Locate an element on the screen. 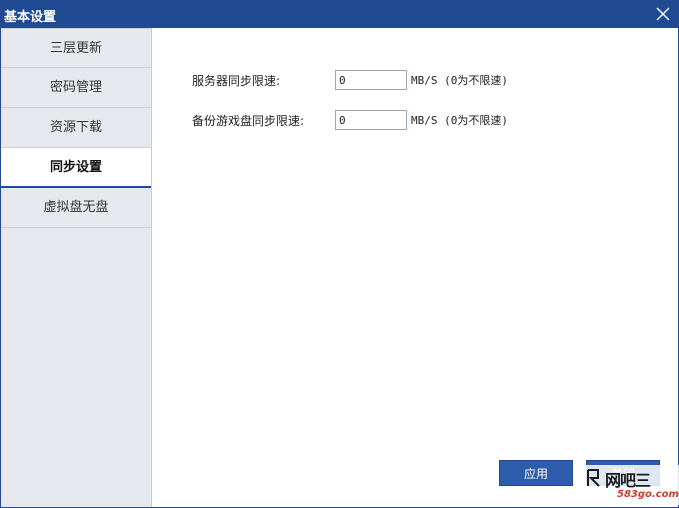  watermark-logo-icon is located at coordinates (594, 478).